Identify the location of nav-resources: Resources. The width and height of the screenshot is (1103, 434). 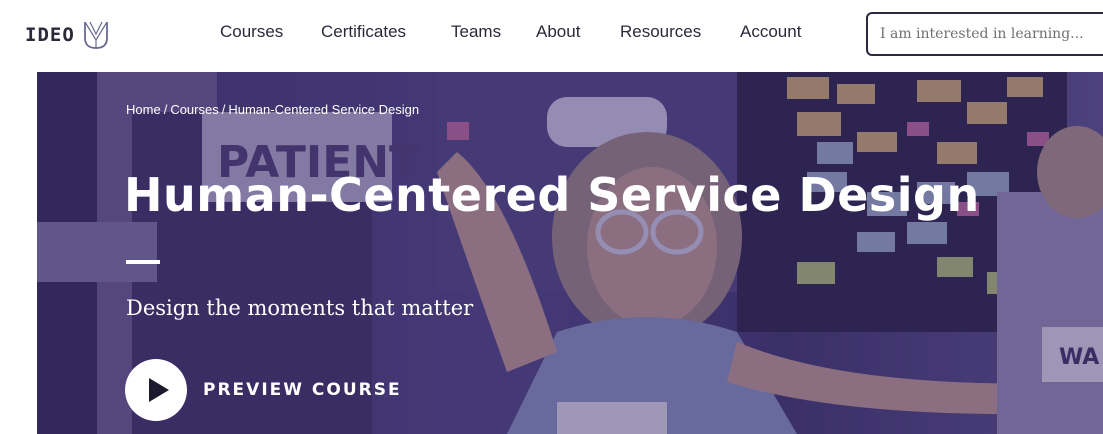
(660, 32).